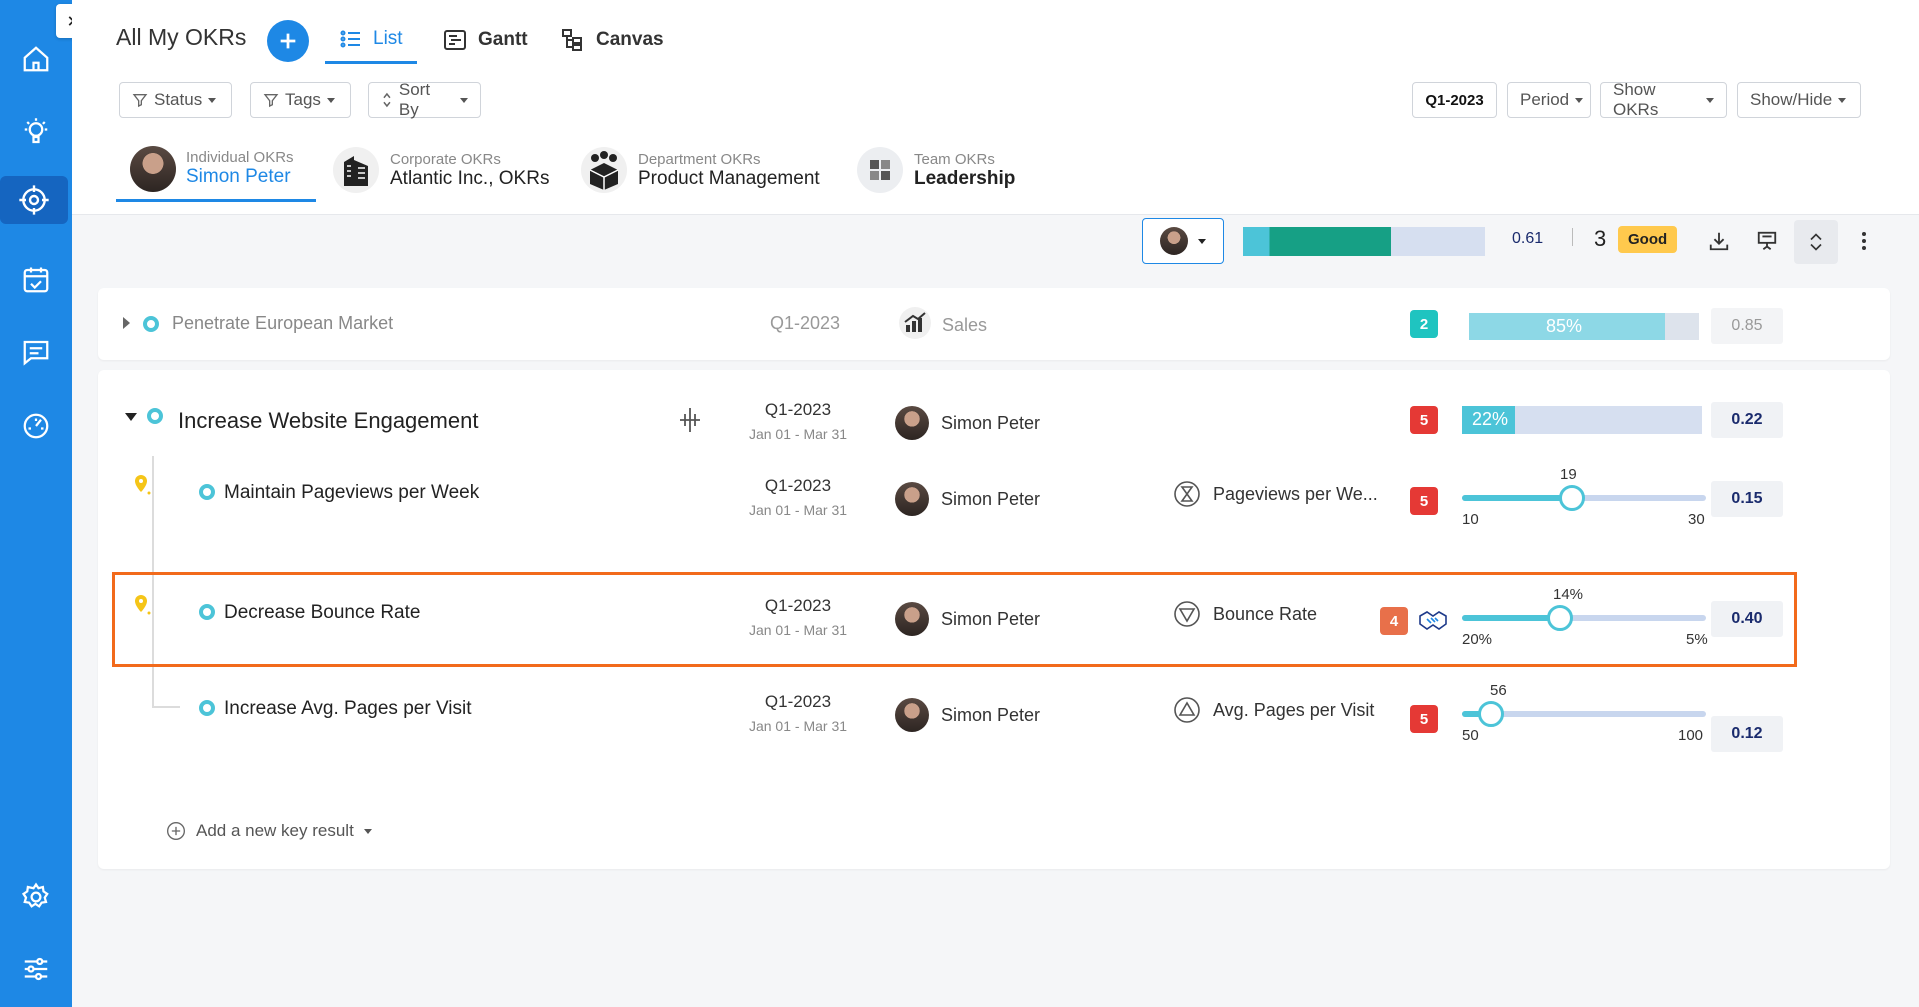 This screenshot has height=1007, width=1919. Describe the element at coordinates (1424, 324) in the screenshot. I see `checkin-count-badge: 2` at that location.